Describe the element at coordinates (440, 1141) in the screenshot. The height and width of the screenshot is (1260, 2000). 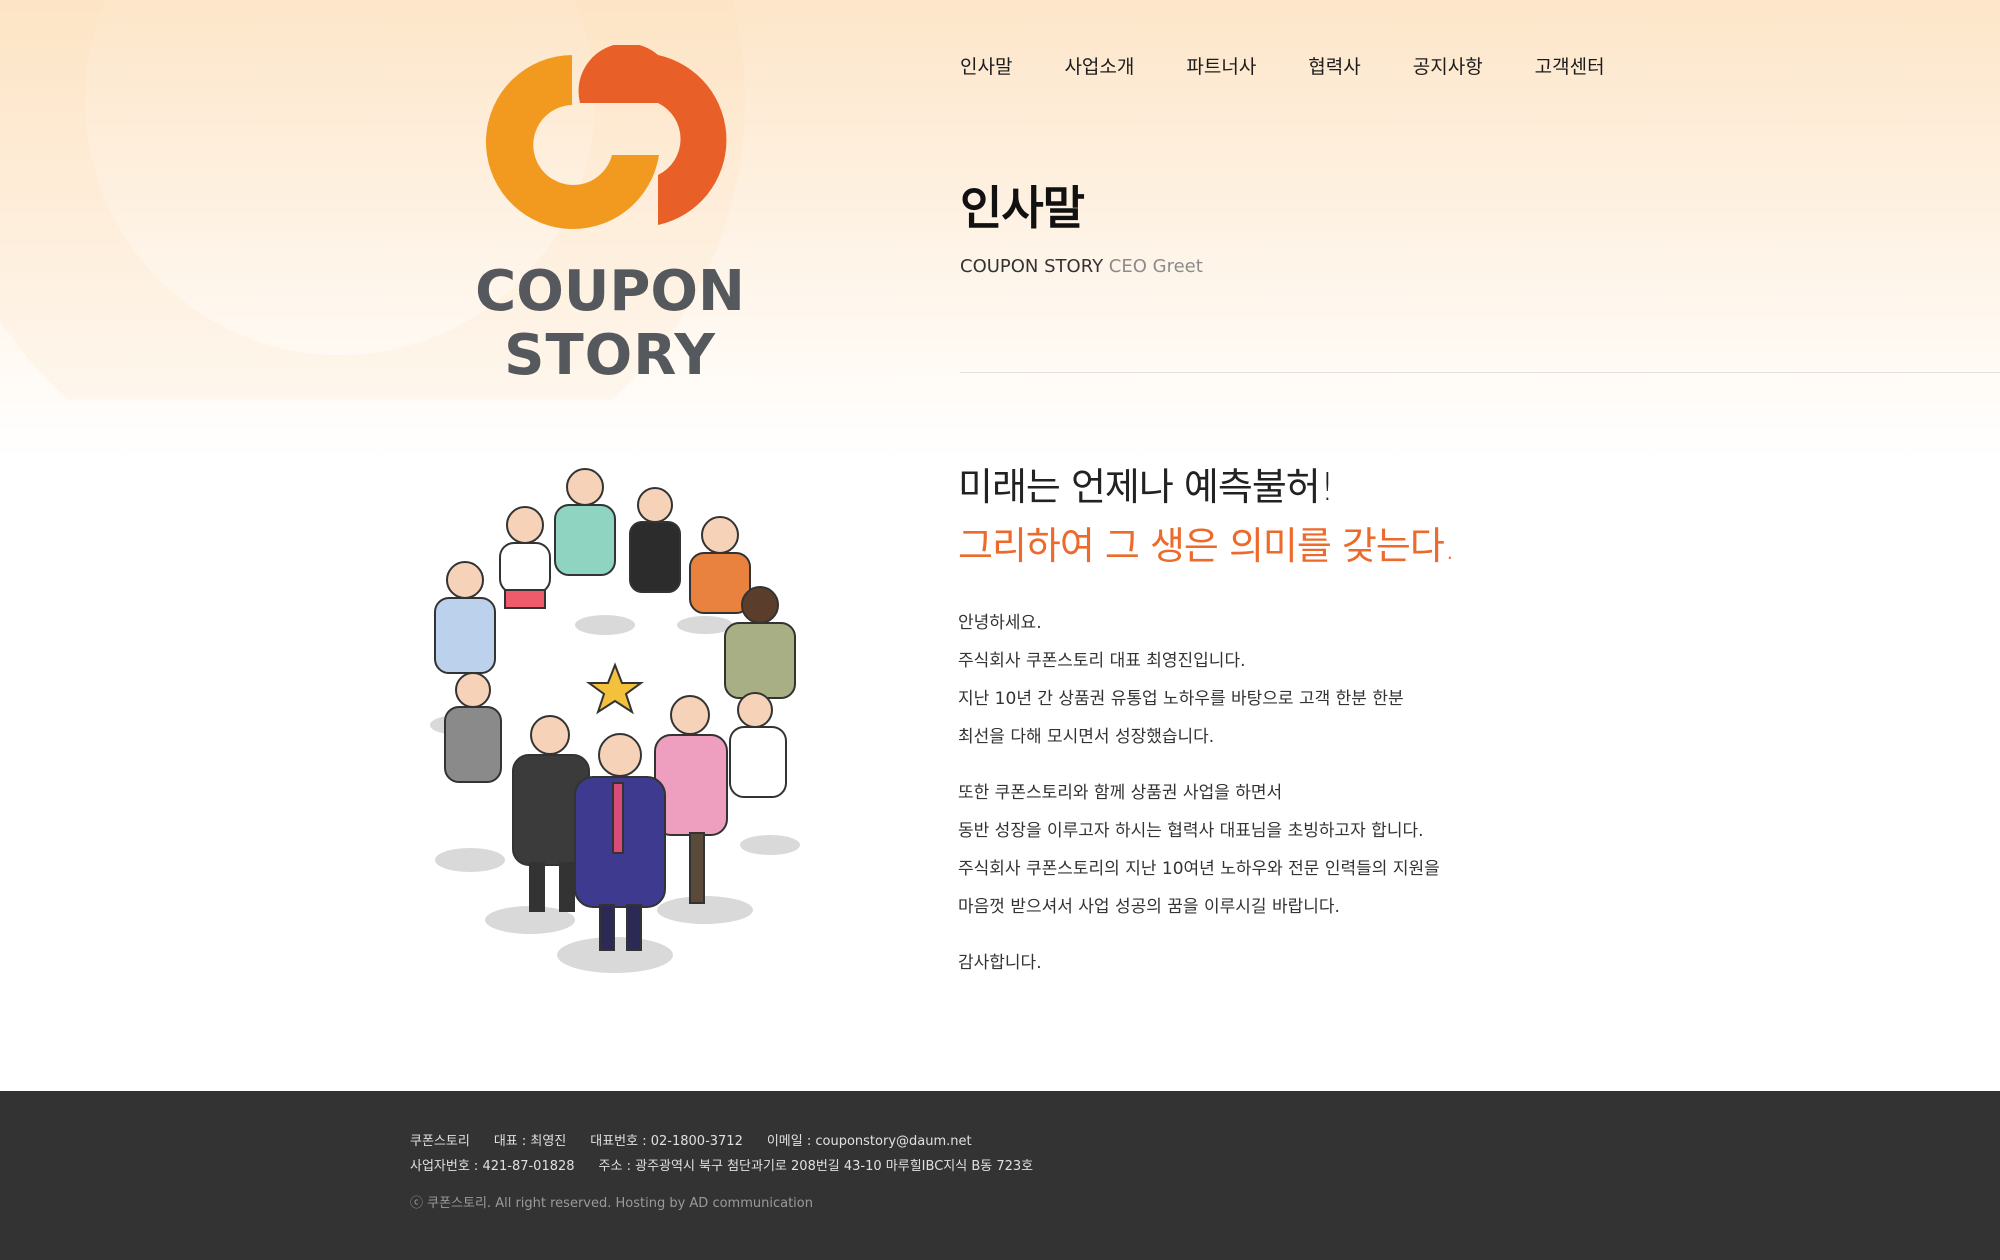
I see `footer-company: 쿠폰스토리` at that location.